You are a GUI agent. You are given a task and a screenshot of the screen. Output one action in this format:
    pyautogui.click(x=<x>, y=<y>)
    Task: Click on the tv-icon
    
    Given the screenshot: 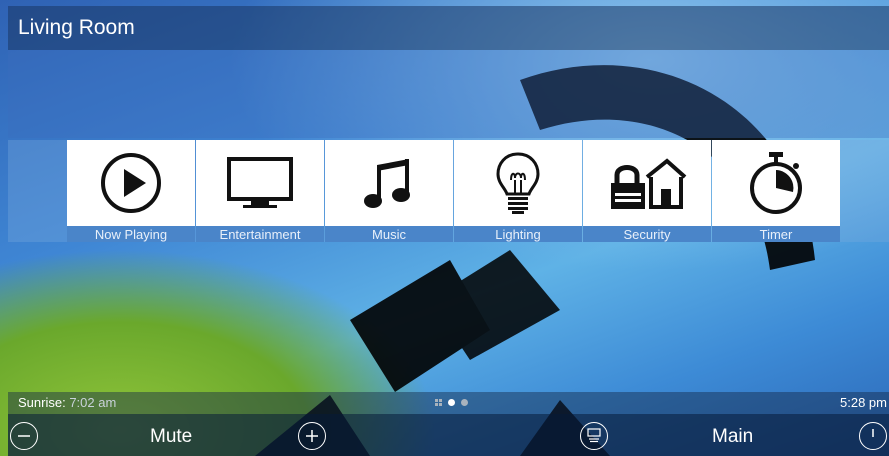 What is the action you would take?
    pyautogui.click(x=260, y=182)
    